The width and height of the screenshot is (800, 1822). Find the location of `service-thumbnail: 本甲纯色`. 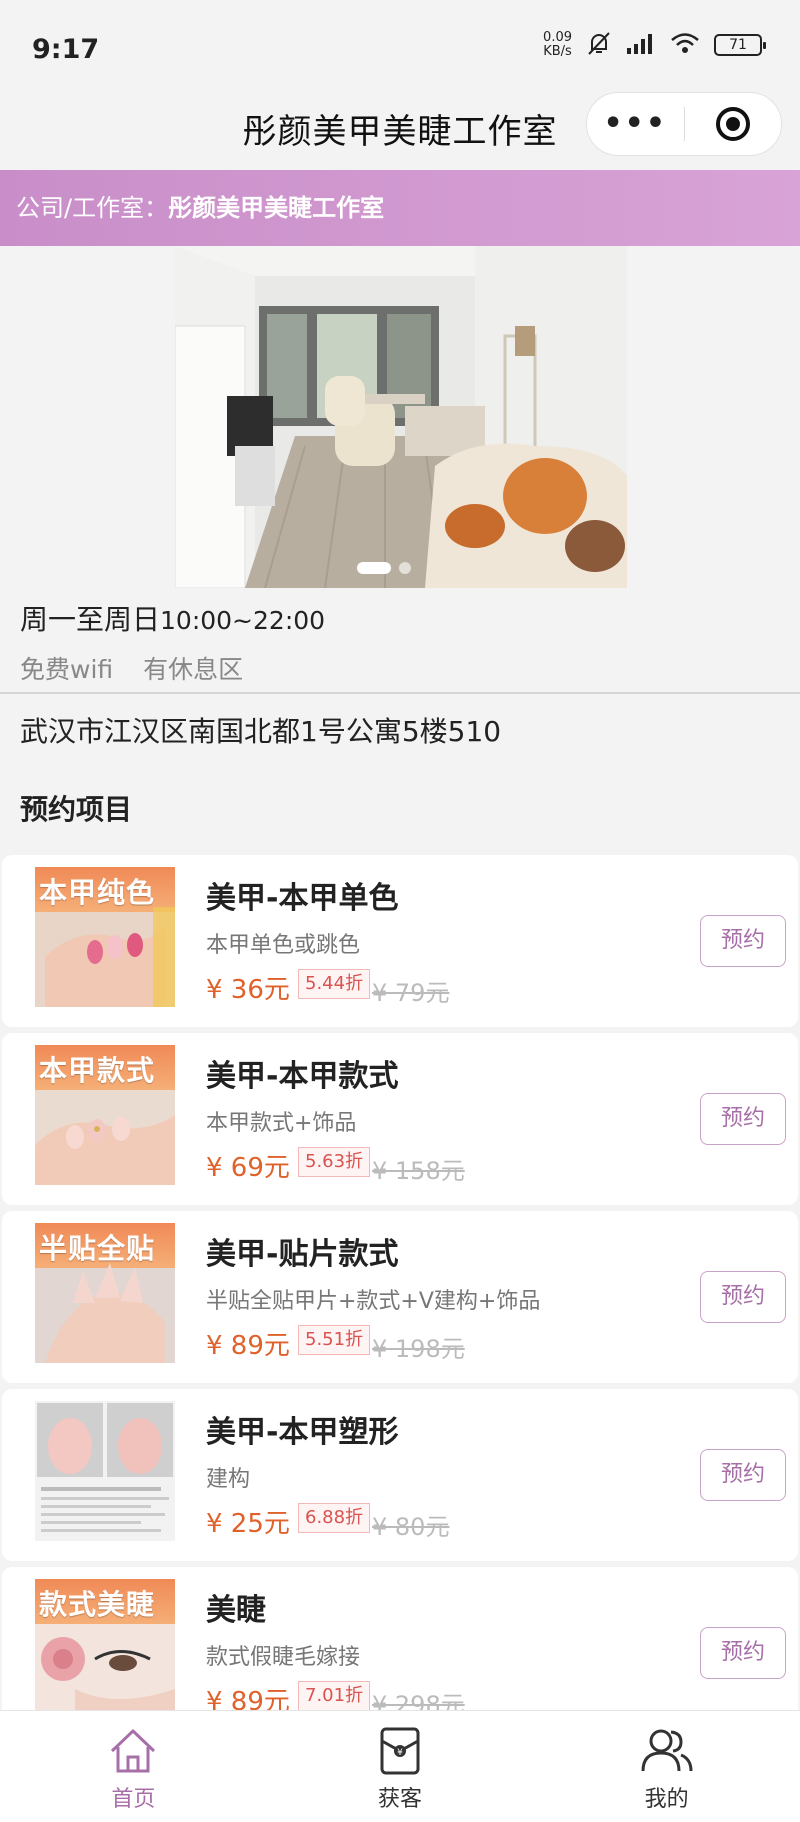

service-thumbnail: 本甲纯色 is located at coordinates (105, 937).